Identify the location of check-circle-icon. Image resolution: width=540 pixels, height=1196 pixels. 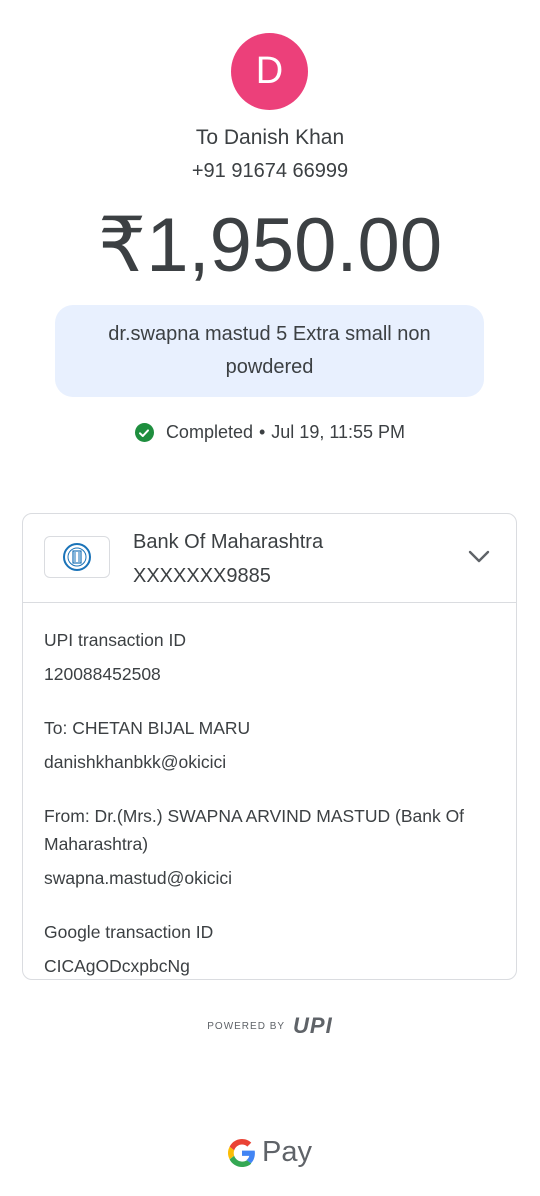
(144, 432).